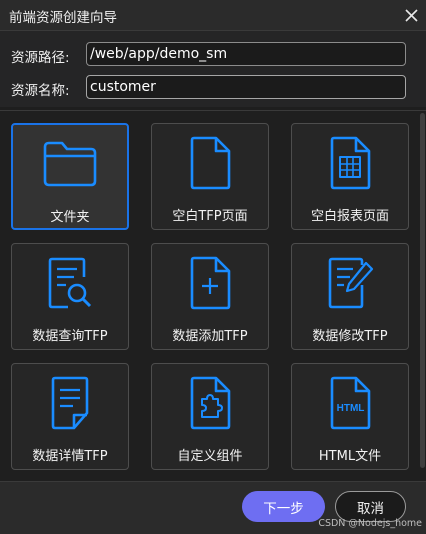 Image resolution: width=426 pixels, height=534 pixels. Describe the element at coordinates (70, 283) in the screenshot. I see `data-query-icon` at that location.